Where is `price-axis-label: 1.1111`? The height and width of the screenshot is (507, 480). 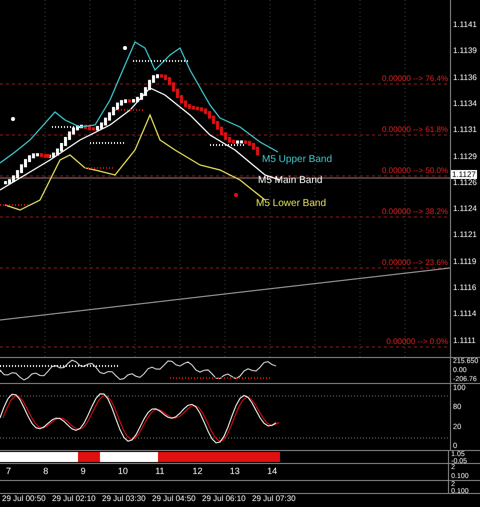 price-axis-label: 1.1111 is located at coordinates (464, 340).